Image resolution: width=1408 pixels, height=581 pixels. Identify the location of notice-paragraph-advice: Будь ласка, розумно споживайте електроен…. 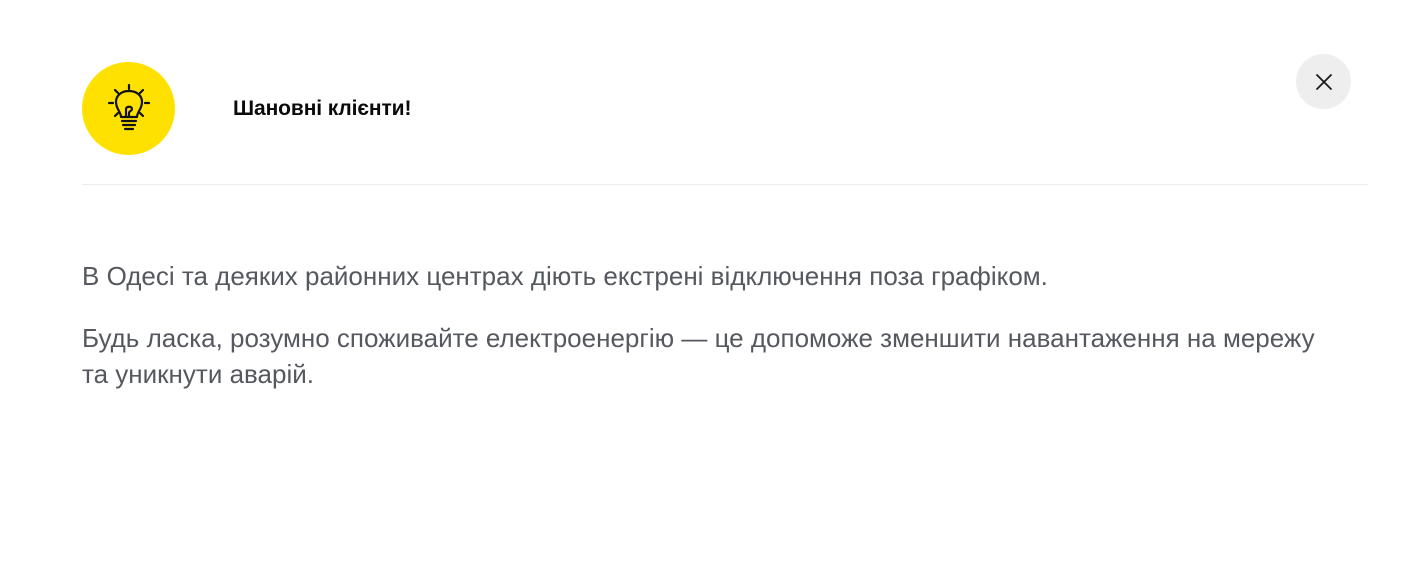
(698, 356).